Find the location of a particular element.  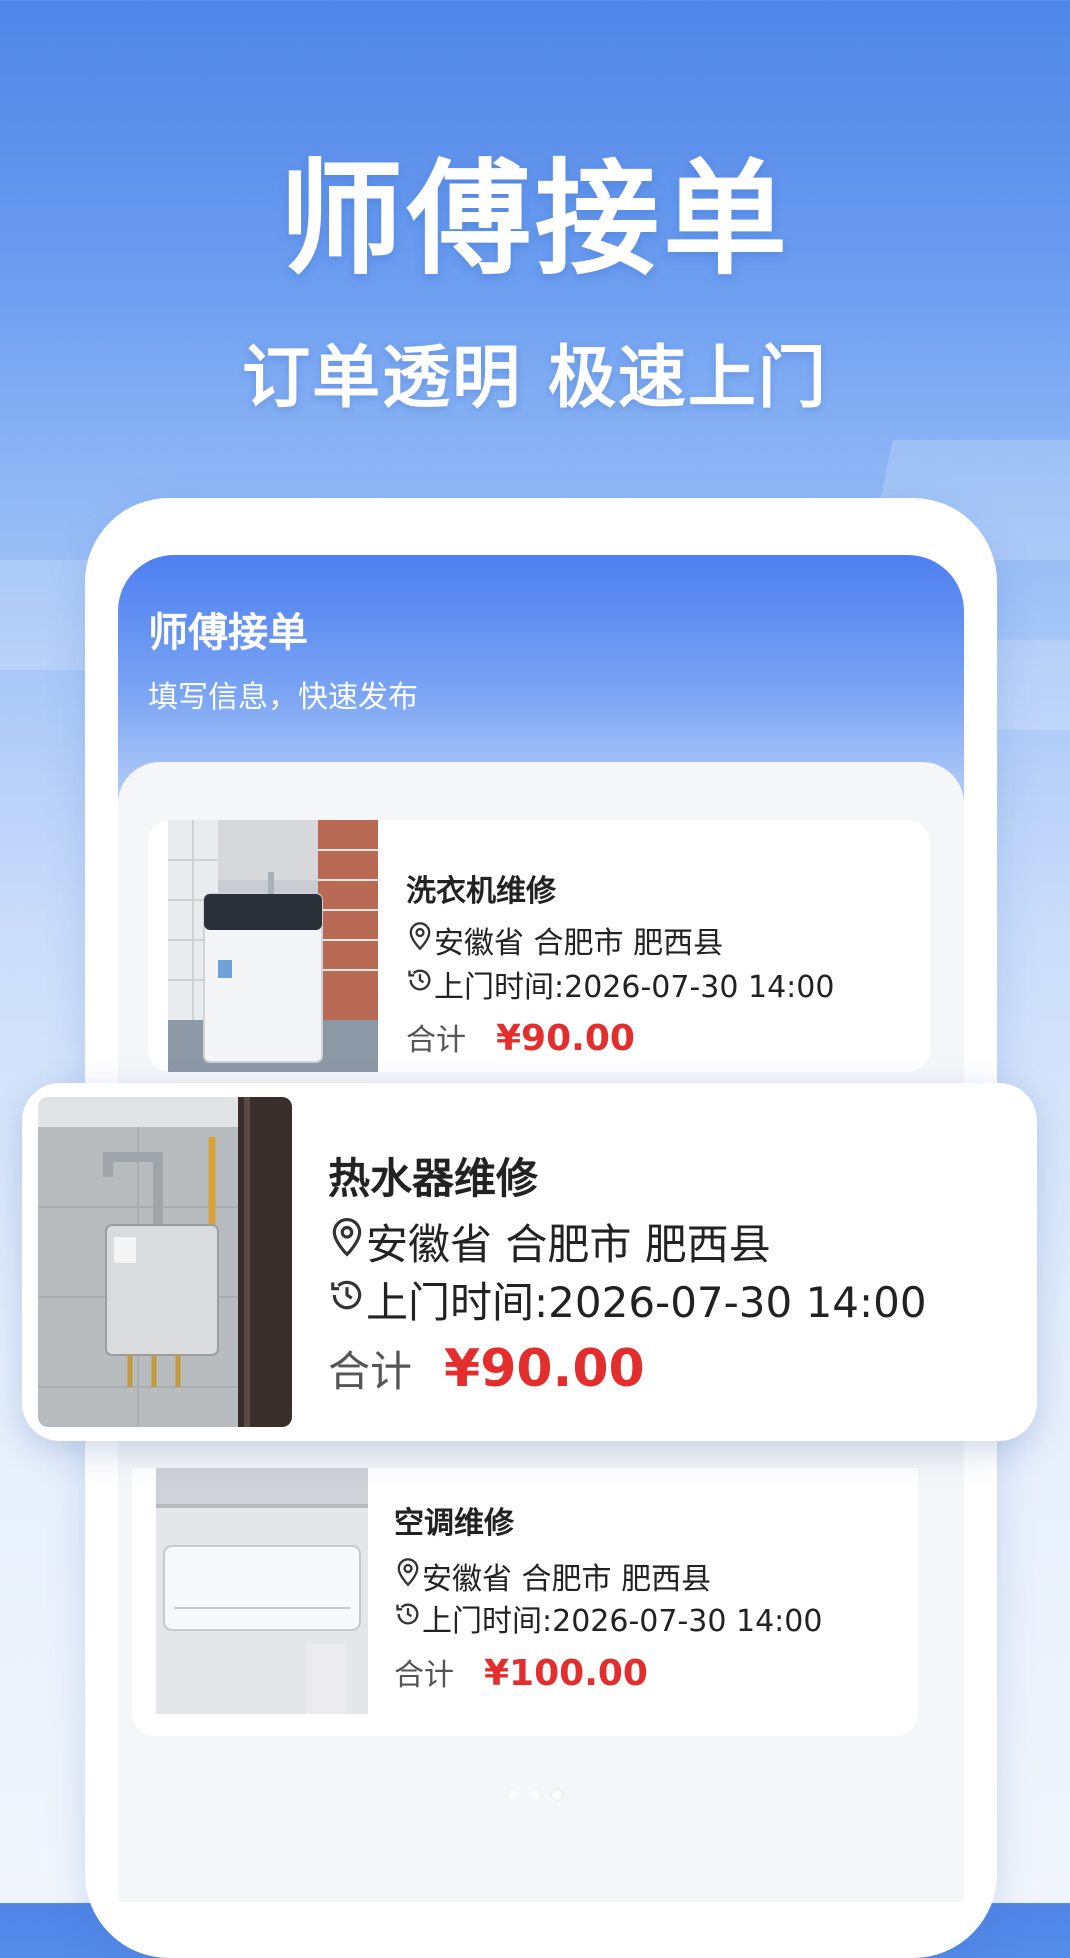

order-name: 热水器维修 is located at coordinates (433, 1178).